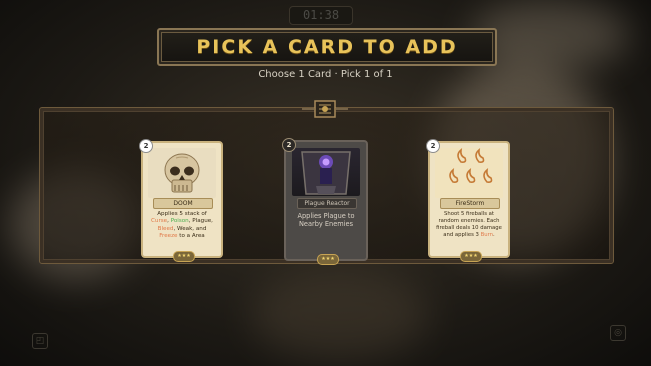  I want to click on card-name: DOOM, so click(183, 203).